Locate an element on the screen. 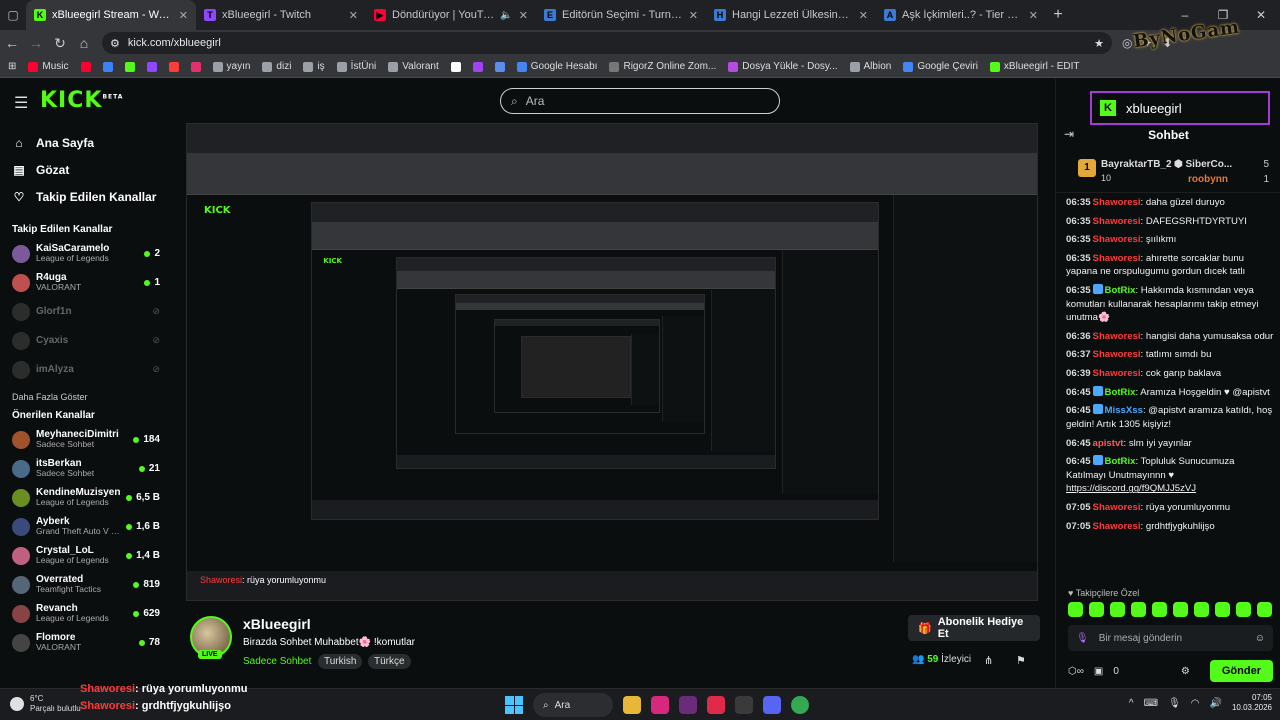 Image resolution: width=1280 pixels, height=720 pixels. mic-tray-icon: 🎙 is located at coordinates (1174, 703).